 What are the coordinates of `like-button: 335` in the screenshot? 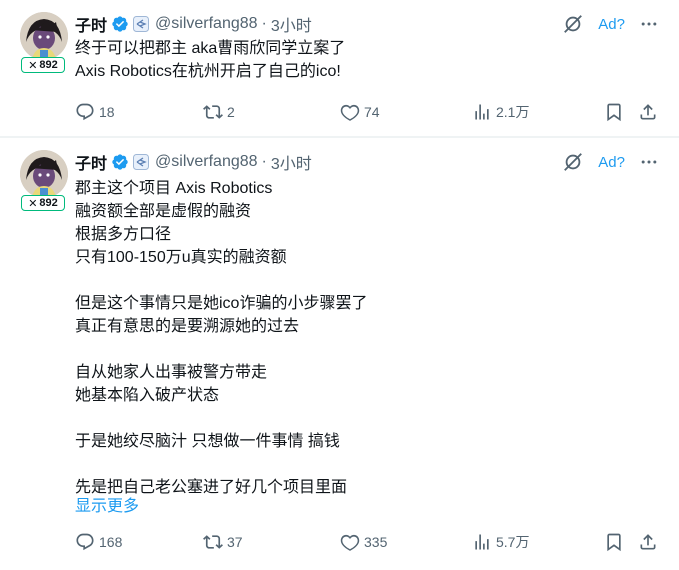 It's located at (363, 542).